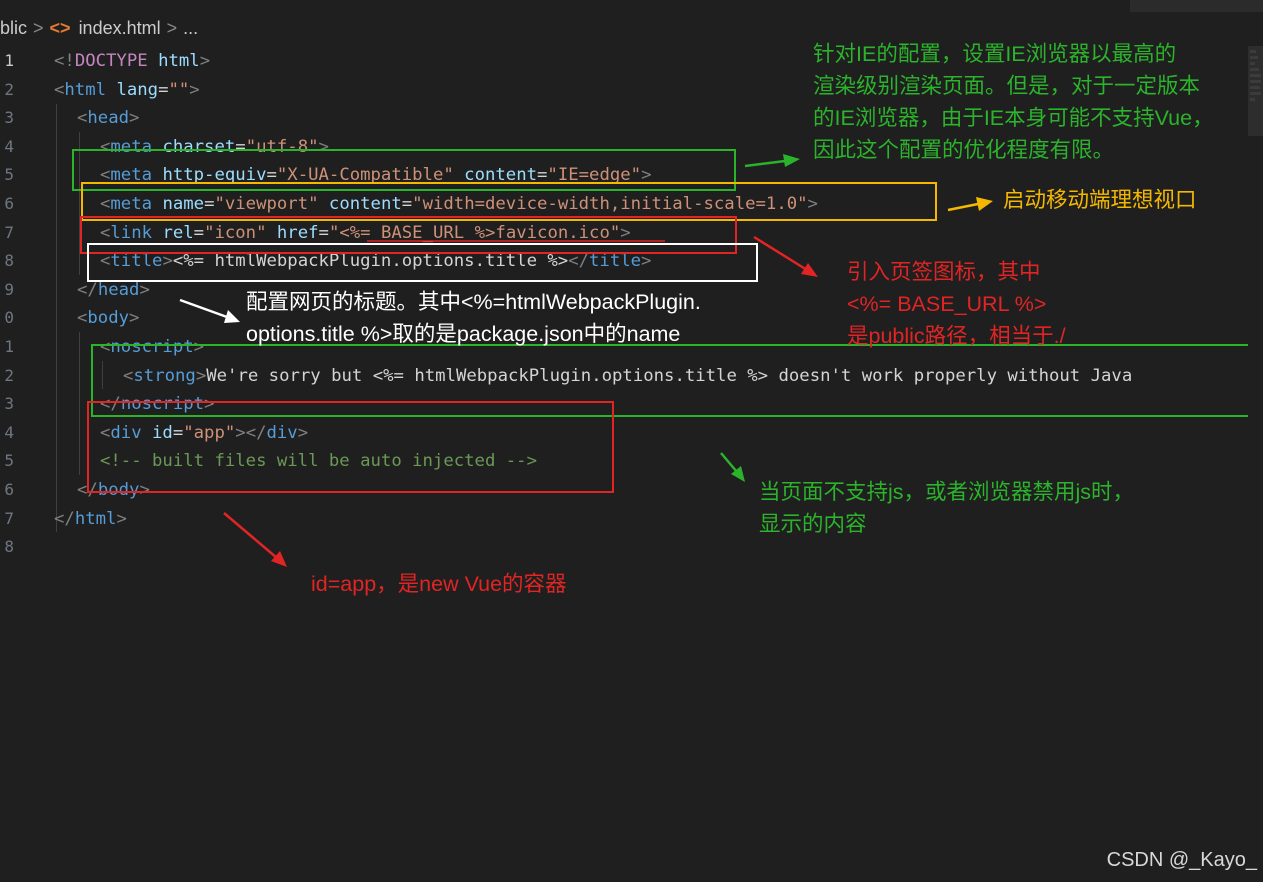 The image size is (1263, 882). I want to click on code-token: DOCTYPE, so click(111, 61).